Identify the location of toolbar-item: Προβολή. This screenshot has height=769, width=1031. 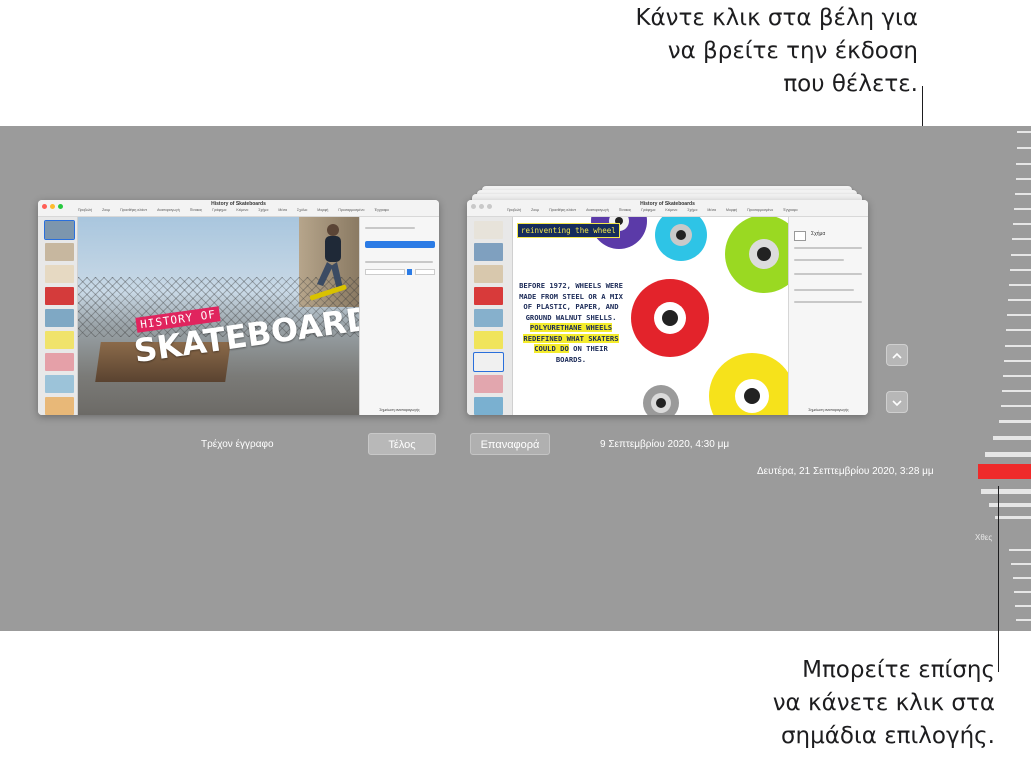
(85, 210).